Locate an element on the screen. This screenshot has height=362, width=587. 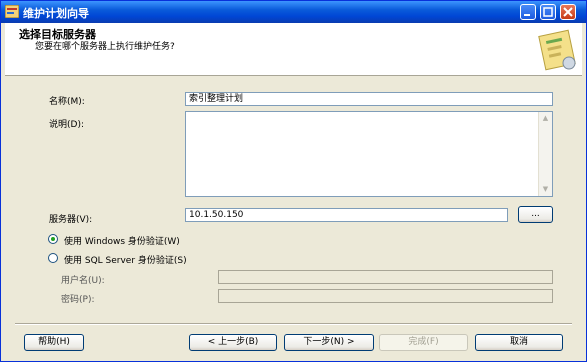
auth-sql-radio is located at coordinates (53, 258).